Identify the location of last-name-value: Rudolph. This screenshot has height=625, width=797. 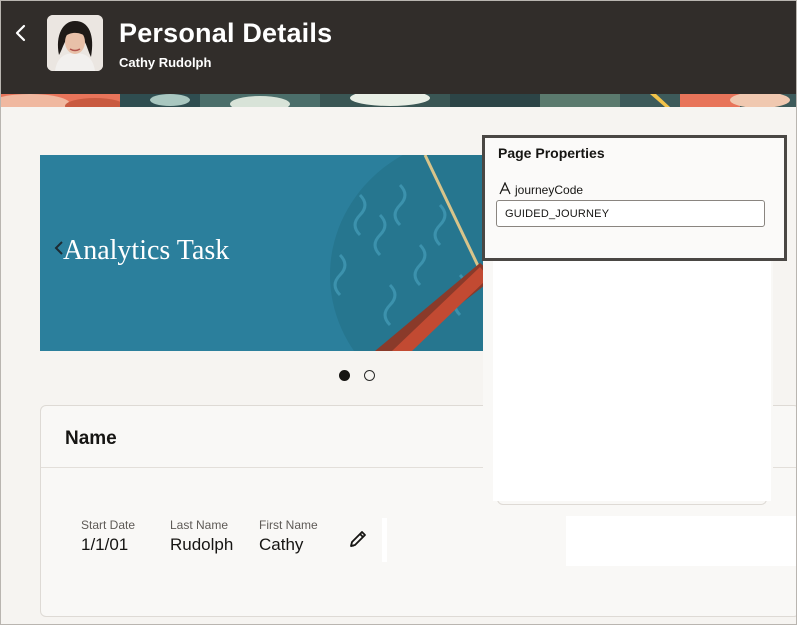
(202, 544).